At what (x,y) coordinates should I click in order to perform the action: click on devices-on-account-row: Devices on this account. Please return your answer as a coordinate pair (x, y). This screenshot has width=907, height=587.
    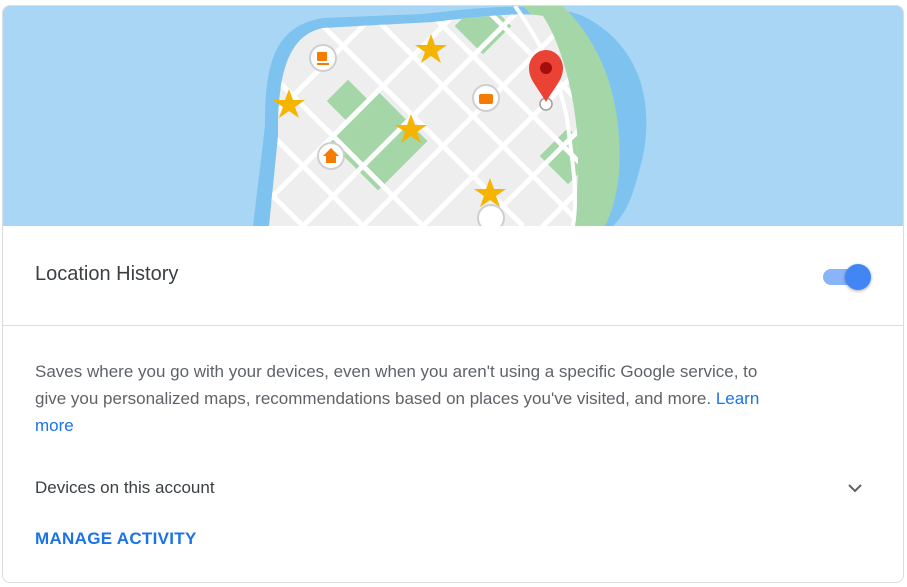
    Looking at the image, I should click on (453, 488).